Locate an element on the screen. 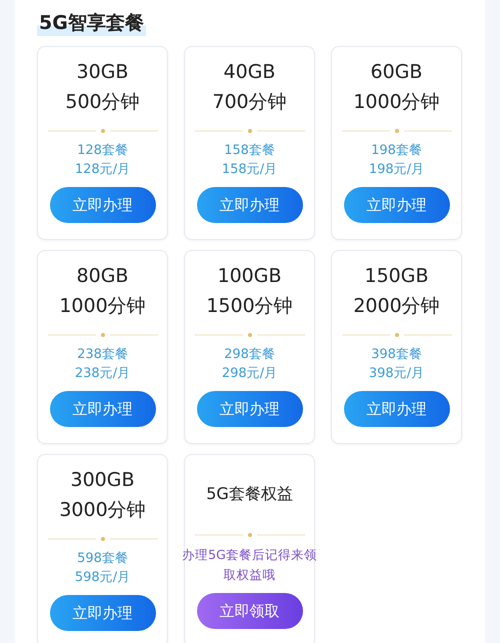 The height and width of the screenshot is (643, 500). monthly-price: 198元/月 is located at coordinates (396, 170).